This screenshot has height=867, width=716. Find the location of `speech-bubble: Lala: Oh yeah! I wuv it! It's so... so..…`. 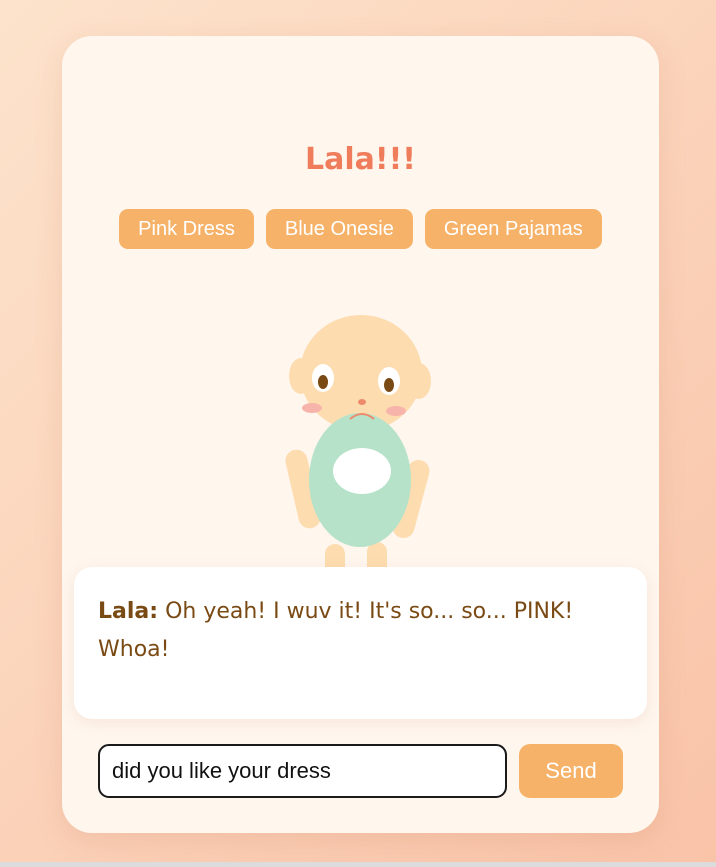

speech-bubble: Lala: Oh yeah! I wuv it! It's so... so..… is located at coordinates (360, 643).